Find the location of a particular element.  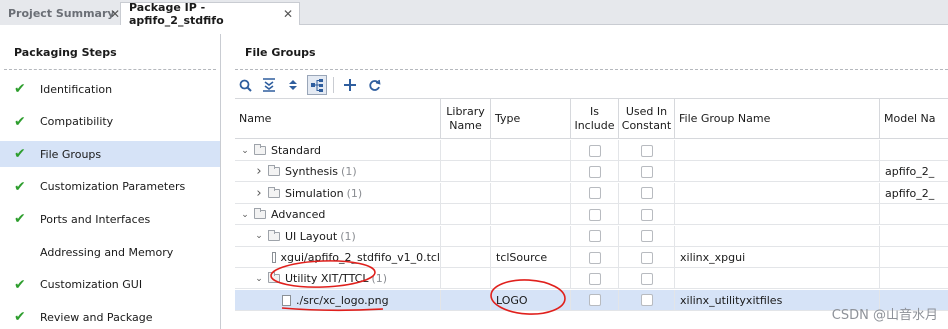

tab-project-summary: Project Summary ✕ is located at coordinates (62, 13).